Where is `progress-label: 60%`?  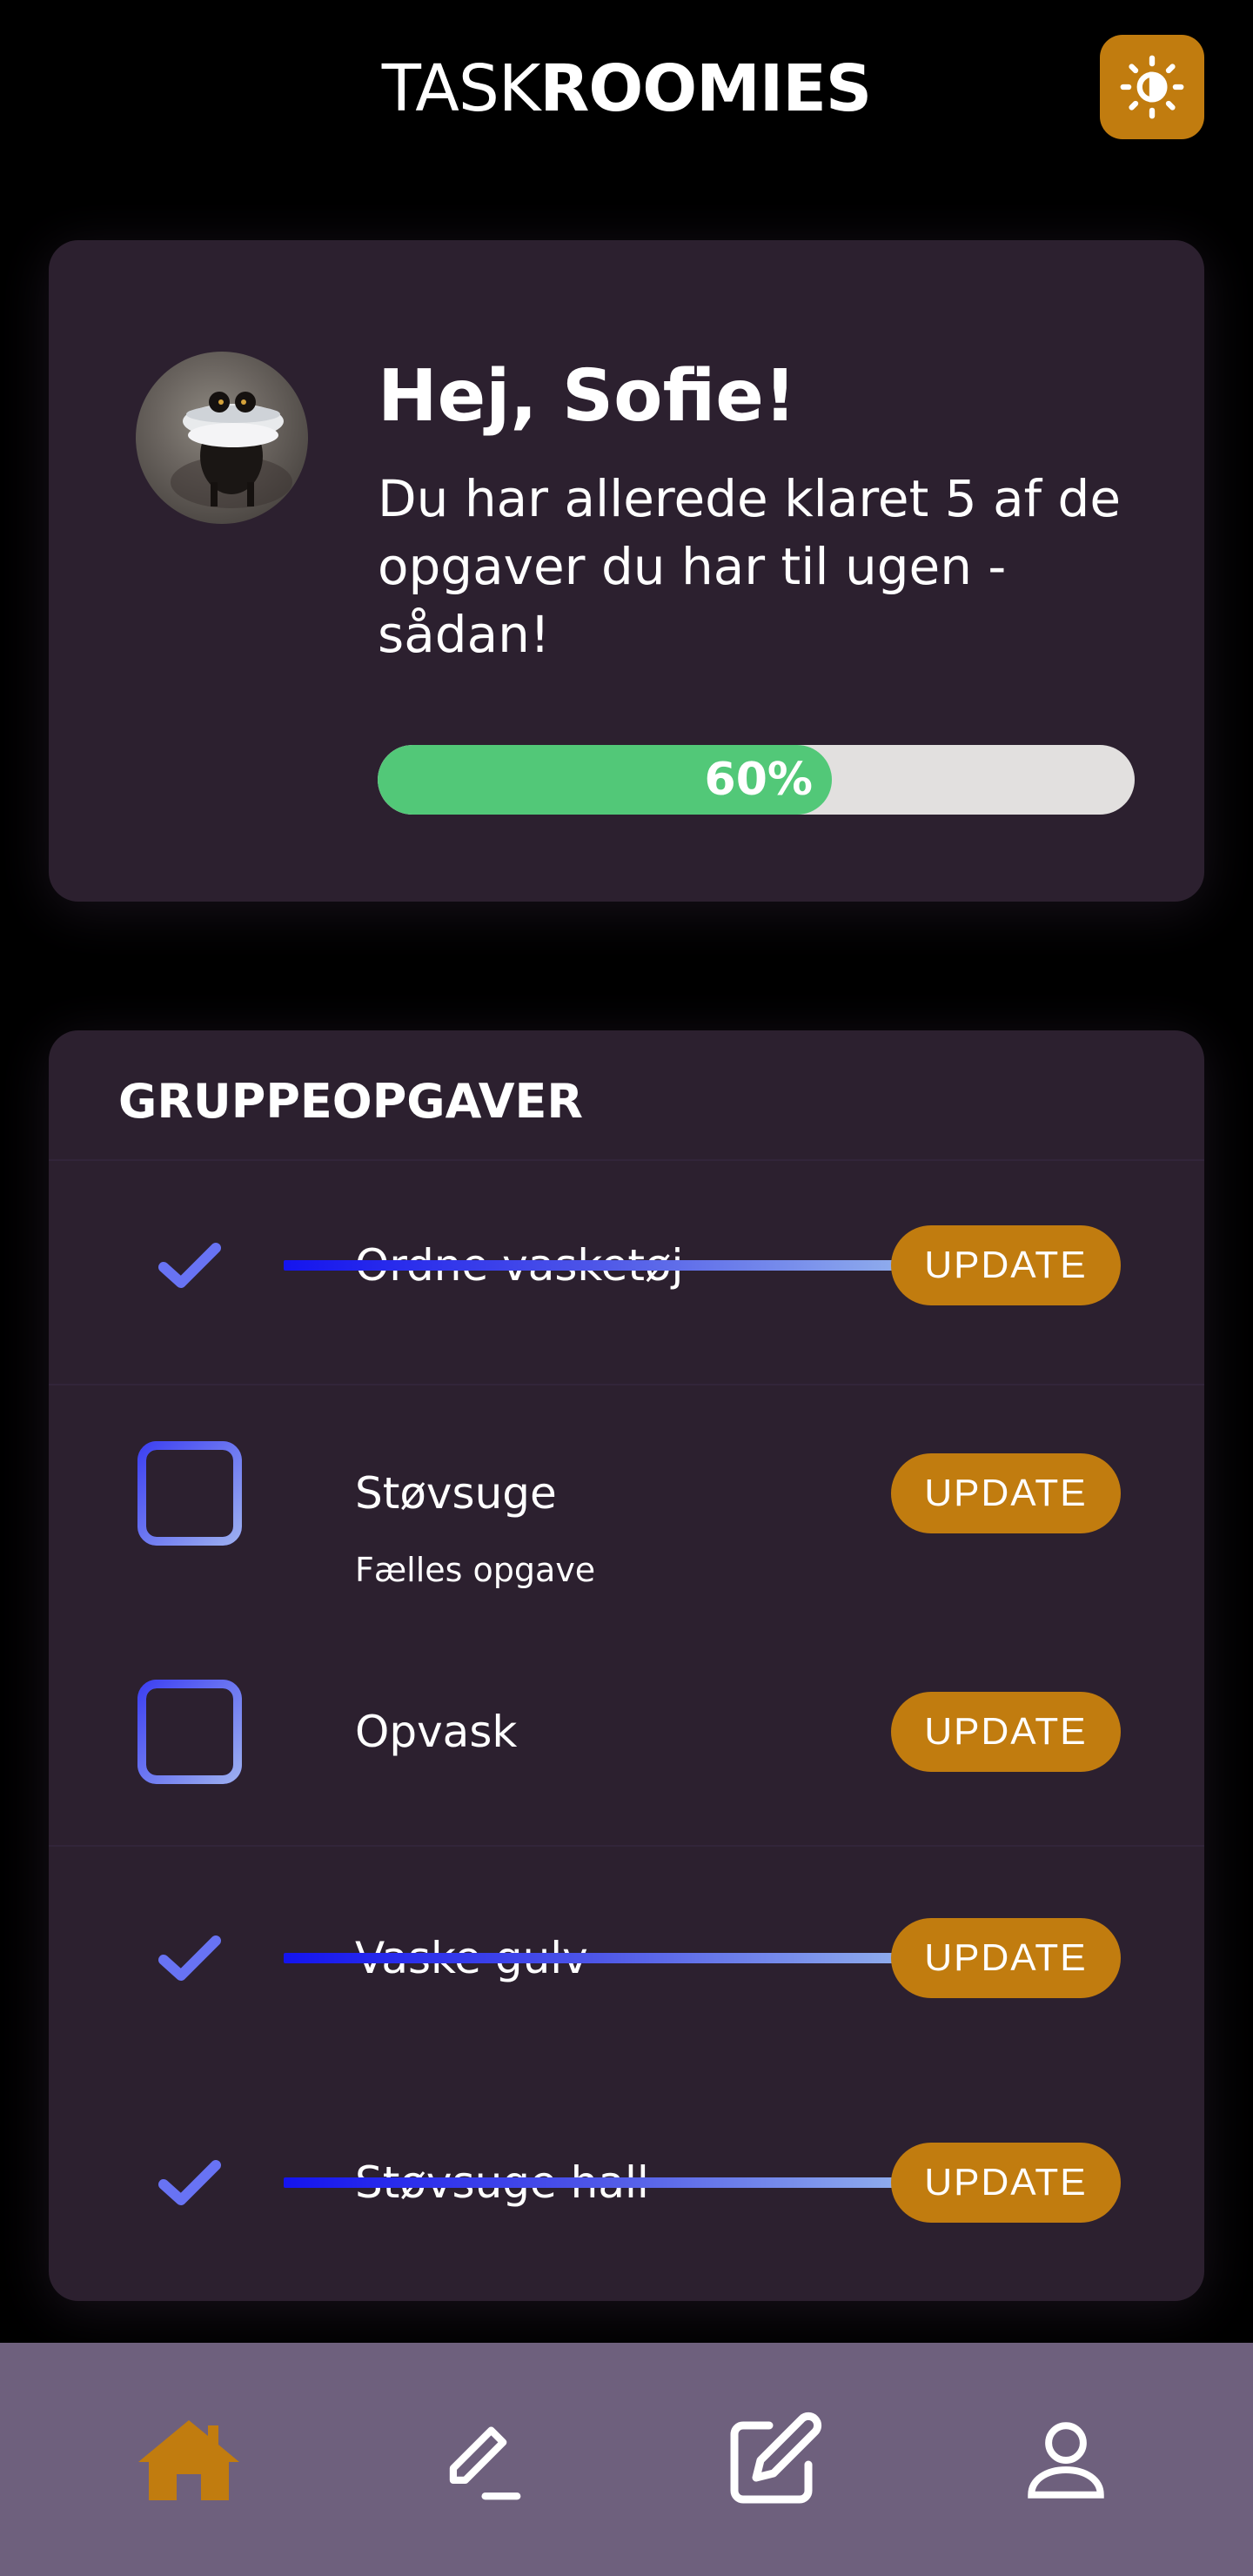
progress-label: 60% is located at coordinates (758, 780).